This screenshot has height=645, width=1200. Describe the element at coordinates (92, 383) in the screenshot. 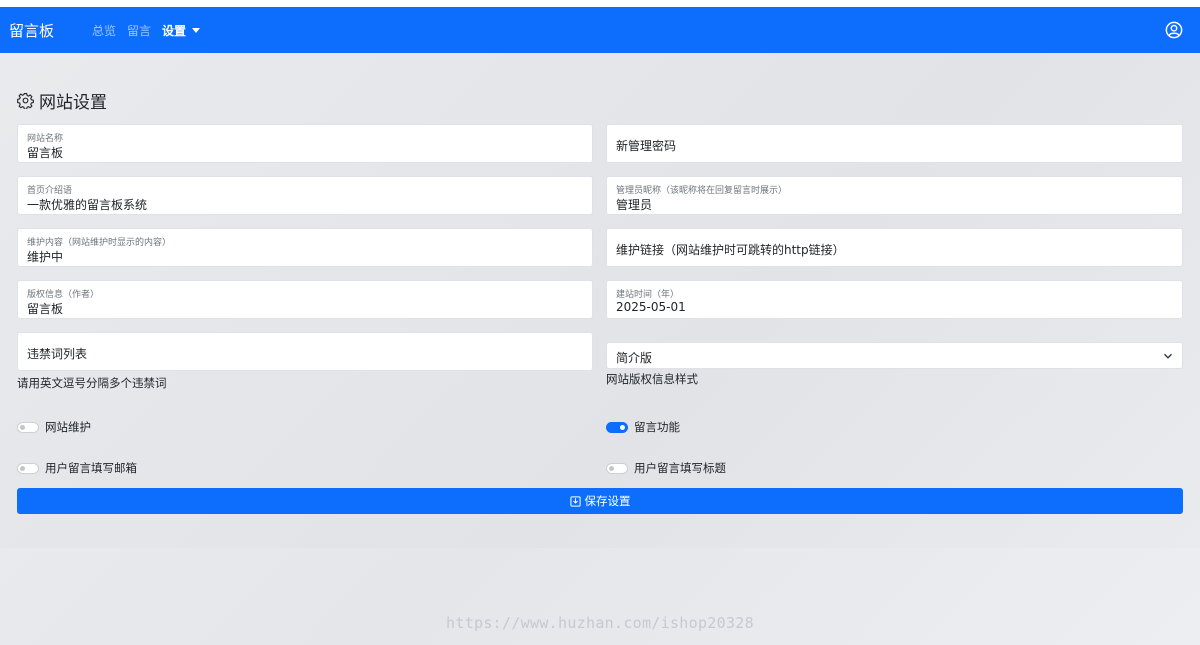

I see `banned-words-help: 请用英文逗号分隔多个违禁词` at that location.